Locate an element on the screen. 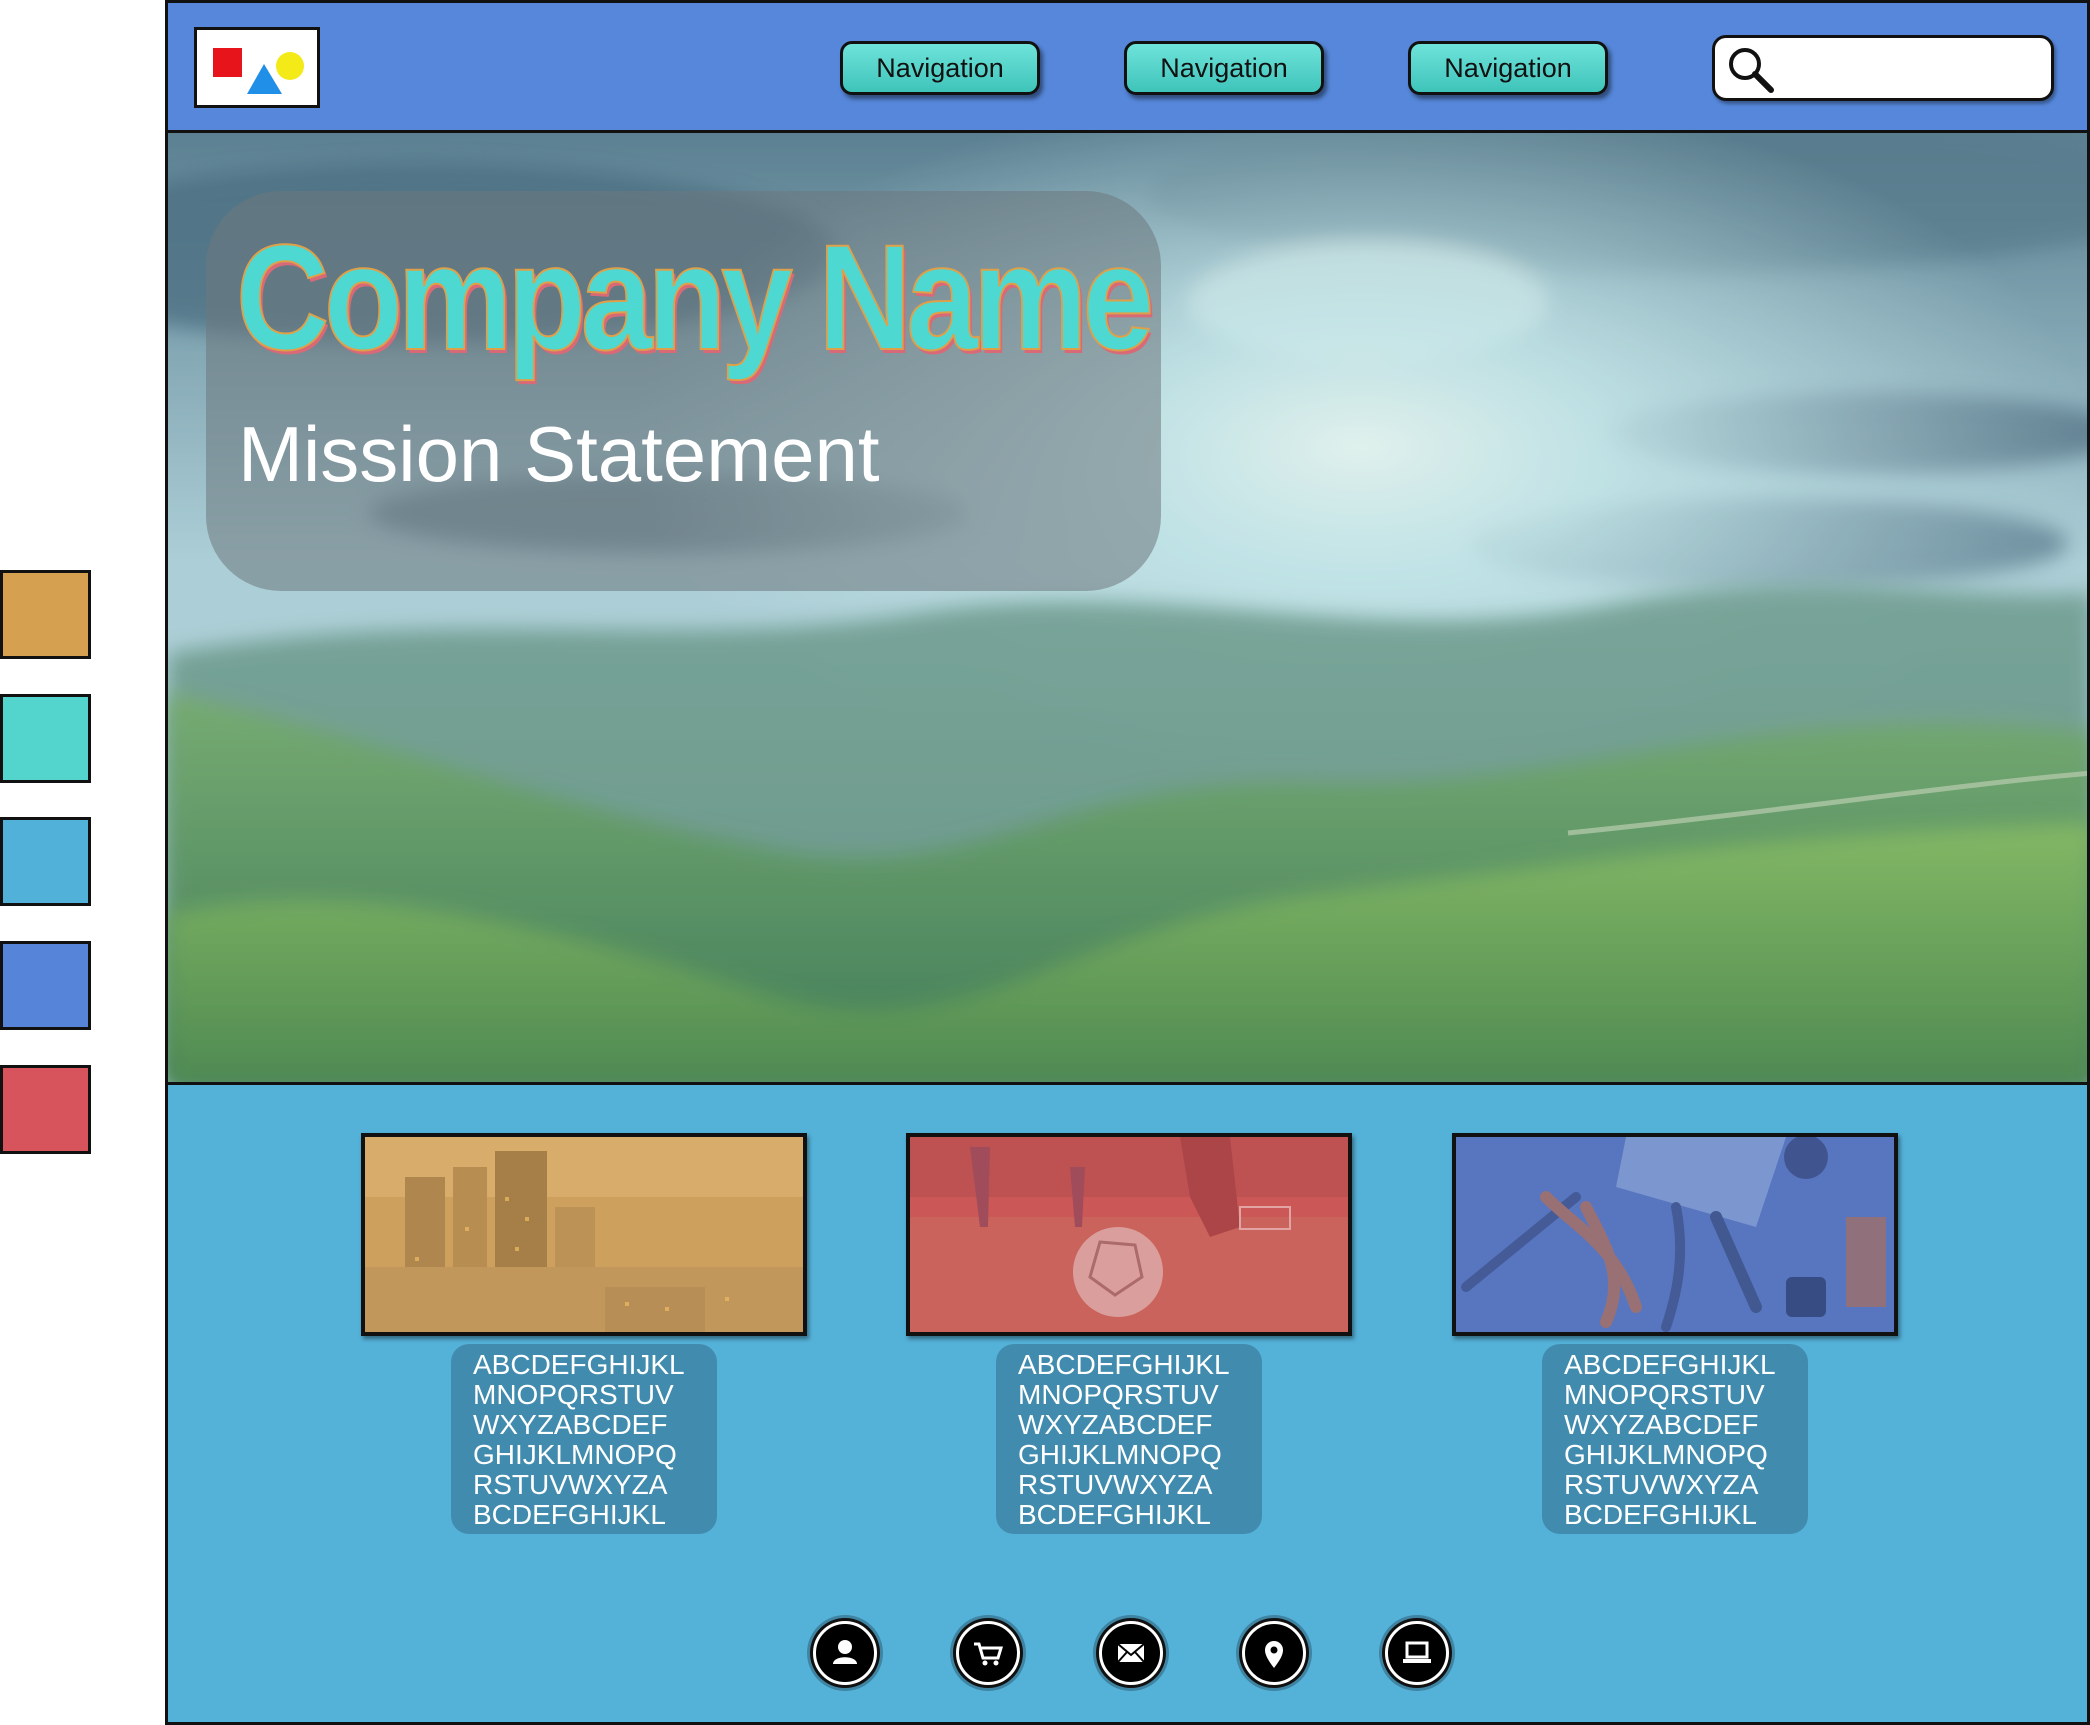 The width and height of the screenshot is (2090, 1725). shapes-logo-icon is located at coordinates (258, 71).